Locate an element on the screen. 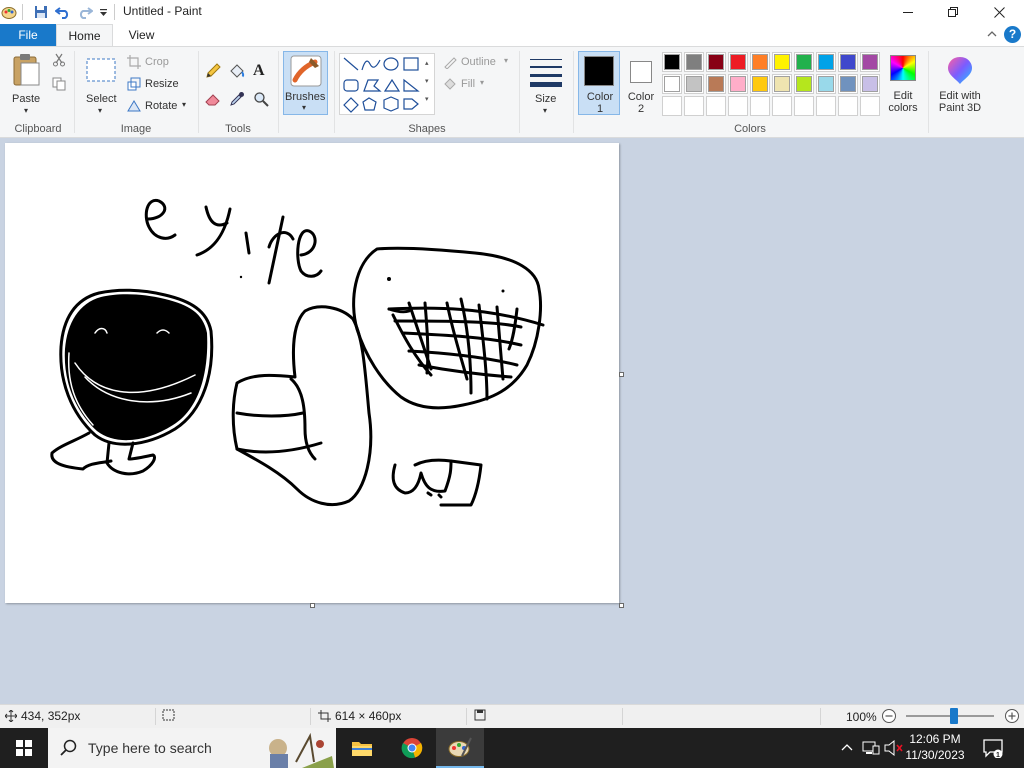 This screenshot has width=1024, height=768. fill-label: Fill is located at coordinates (468, 84).